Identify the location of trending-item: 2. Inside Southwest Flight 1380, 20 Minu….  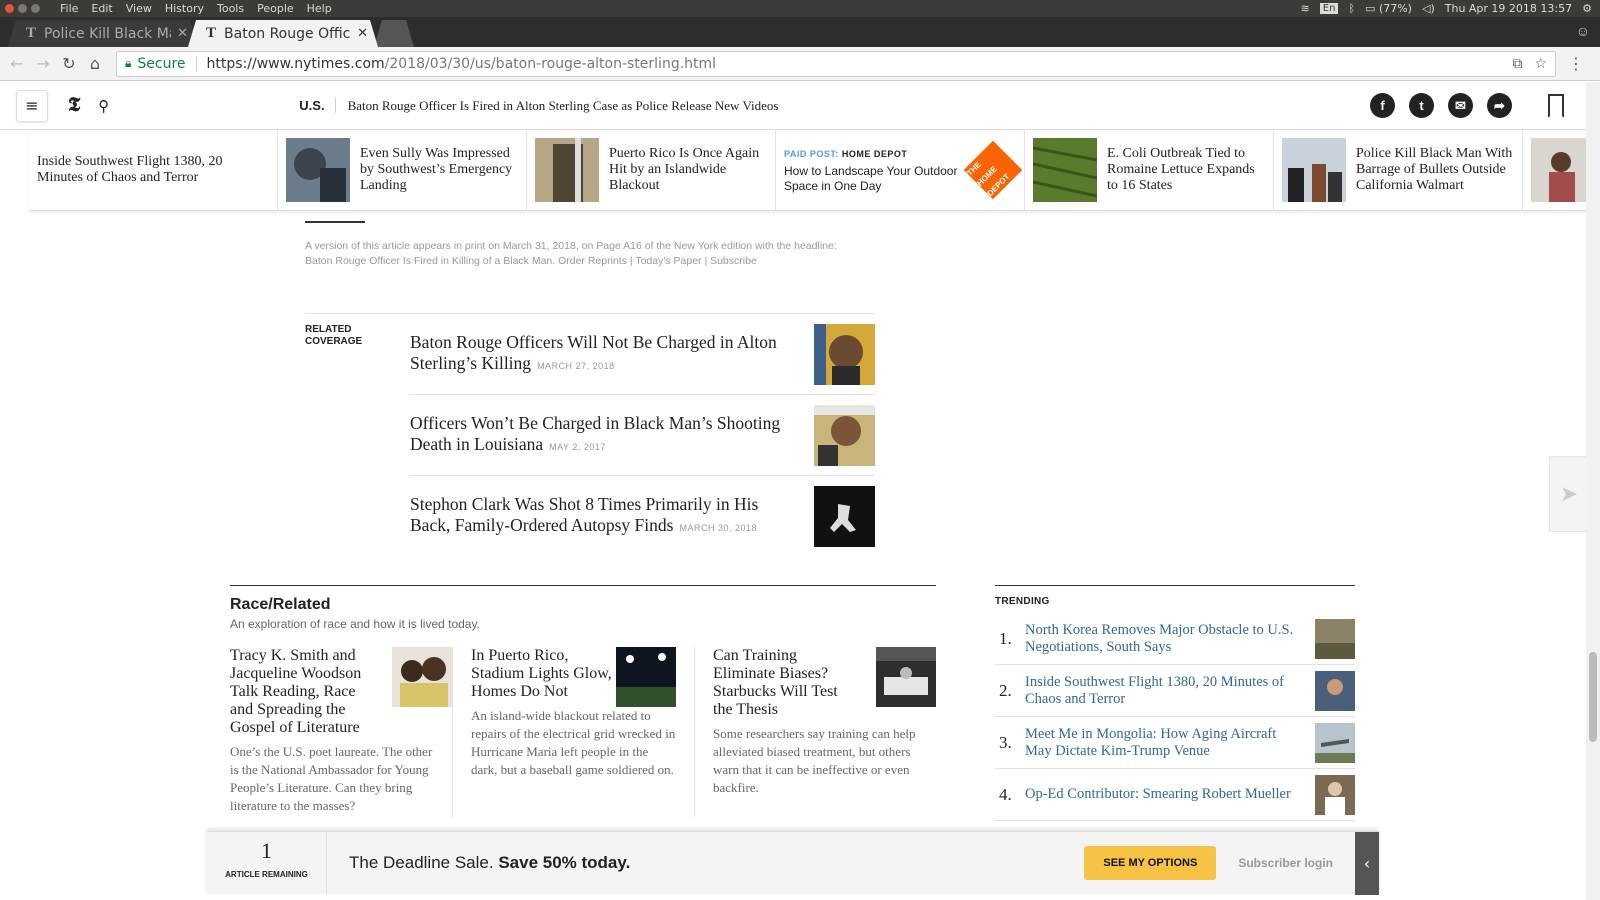
(1175, 691).